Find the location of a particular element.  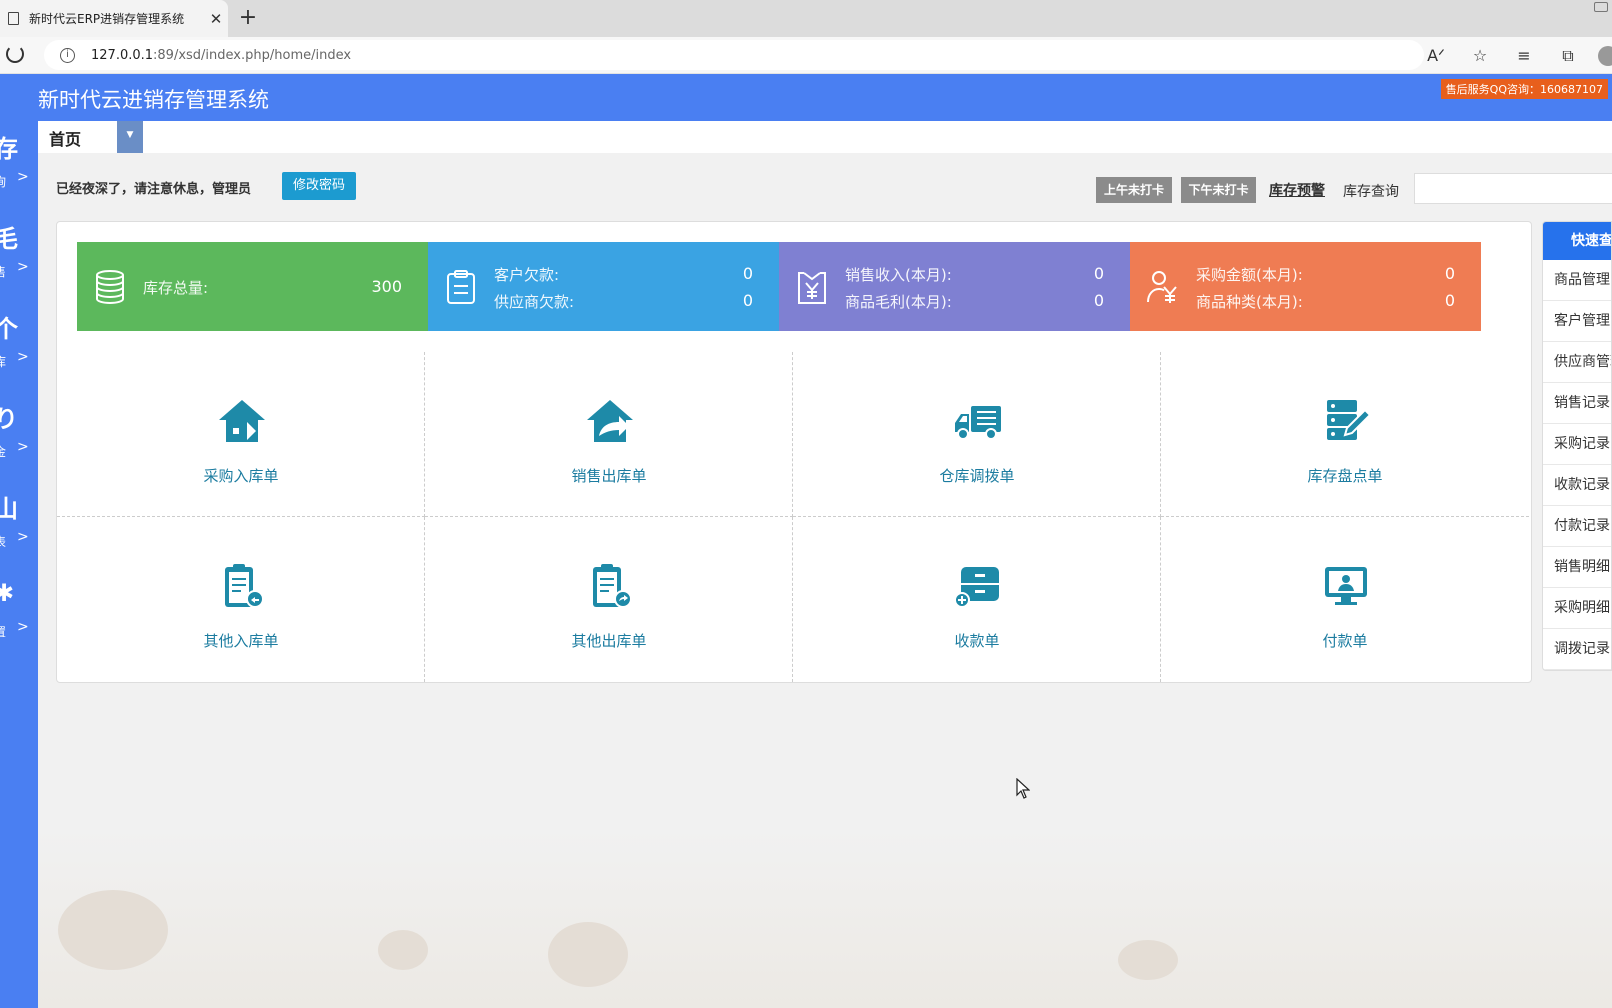

stock-warning-link: 库存预警 is located at coordinates (1297, 190).